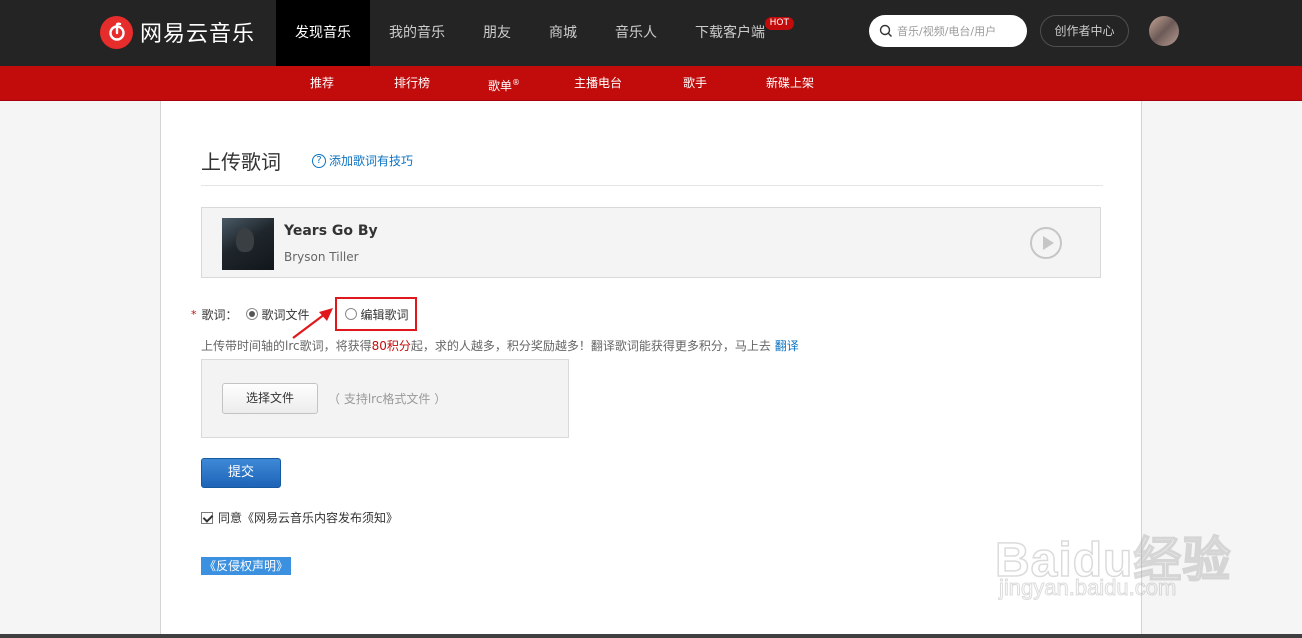 This screenshot has height=638, width=1302. I want to click on nav-download: 下载客户端 HOT, so click(739, 33).